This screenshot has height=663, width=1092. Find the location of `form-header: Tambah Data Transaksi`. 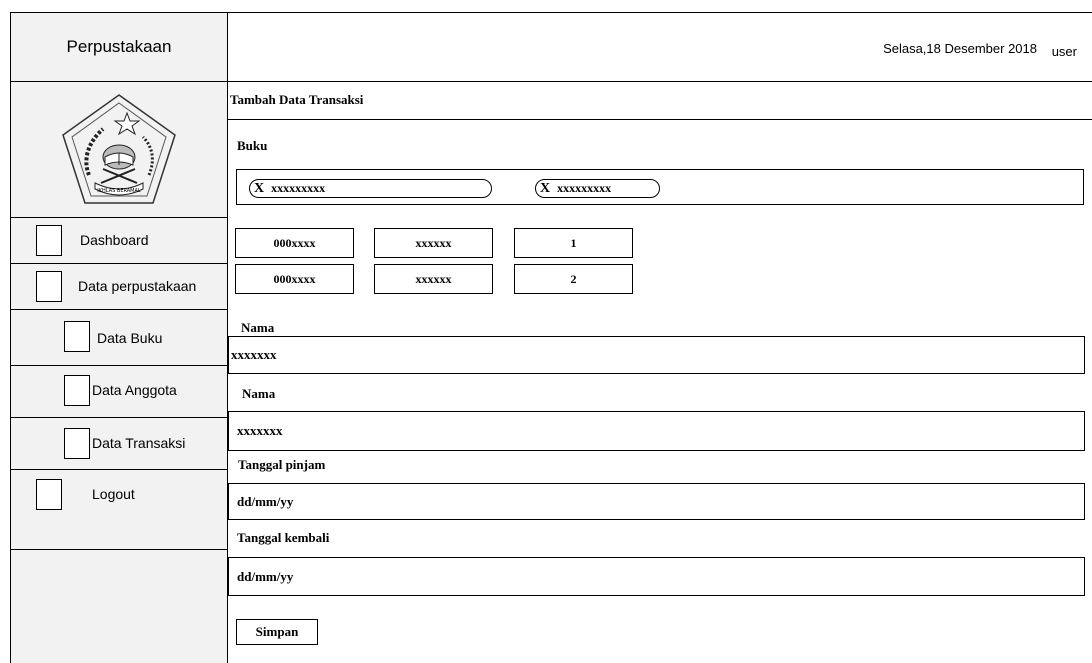

form-header: Tambah Data Transaksi is located at coordinates (660, 101).